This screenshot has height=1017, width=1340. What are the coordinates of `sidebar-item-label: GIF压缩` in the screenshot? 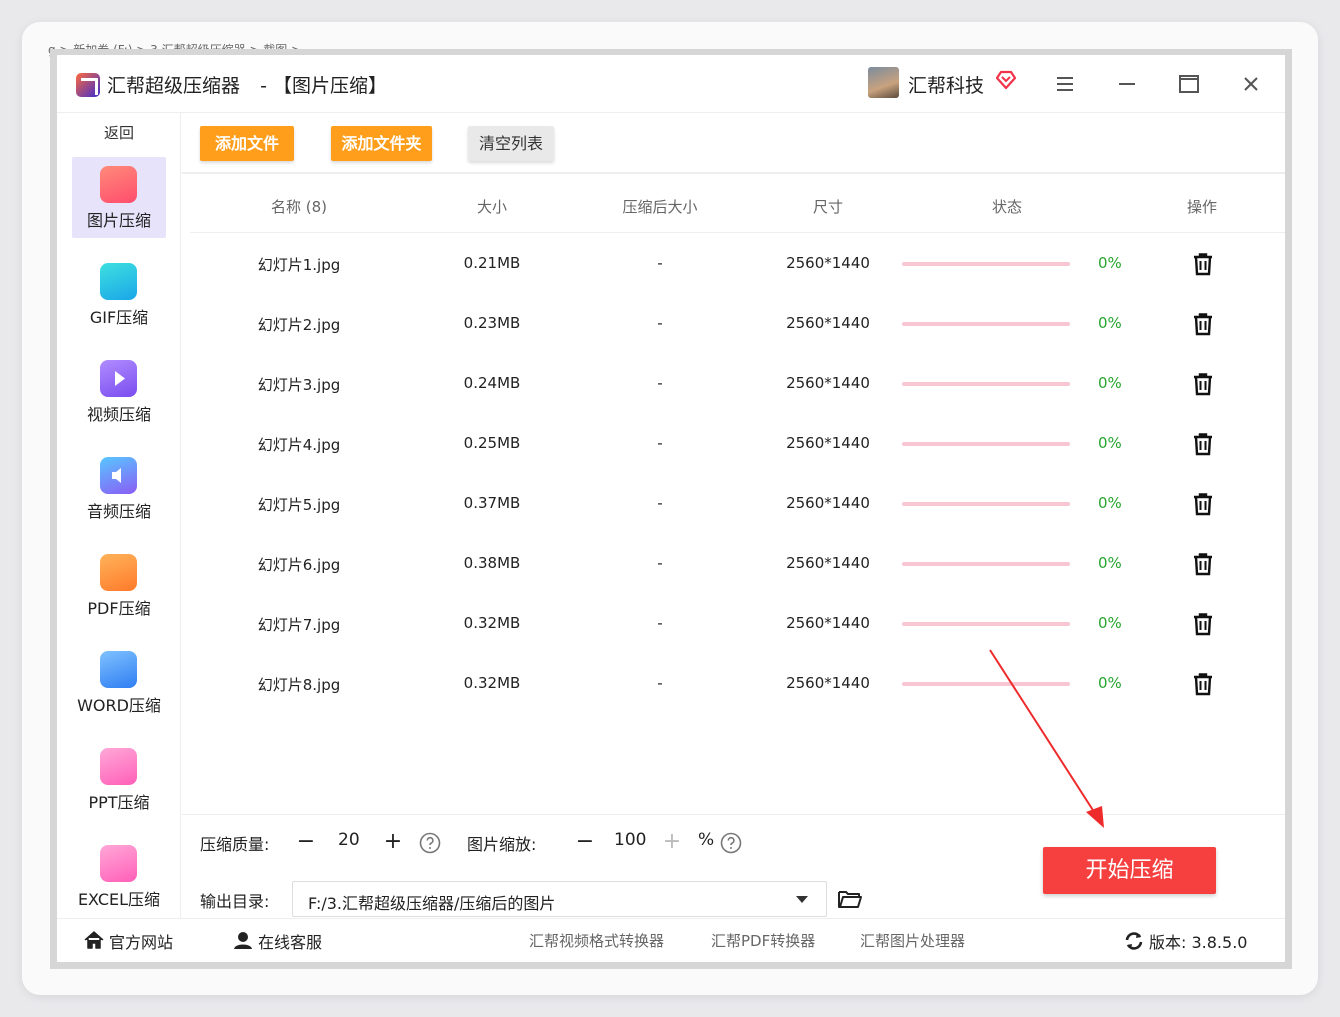 It's located at (119, 317).